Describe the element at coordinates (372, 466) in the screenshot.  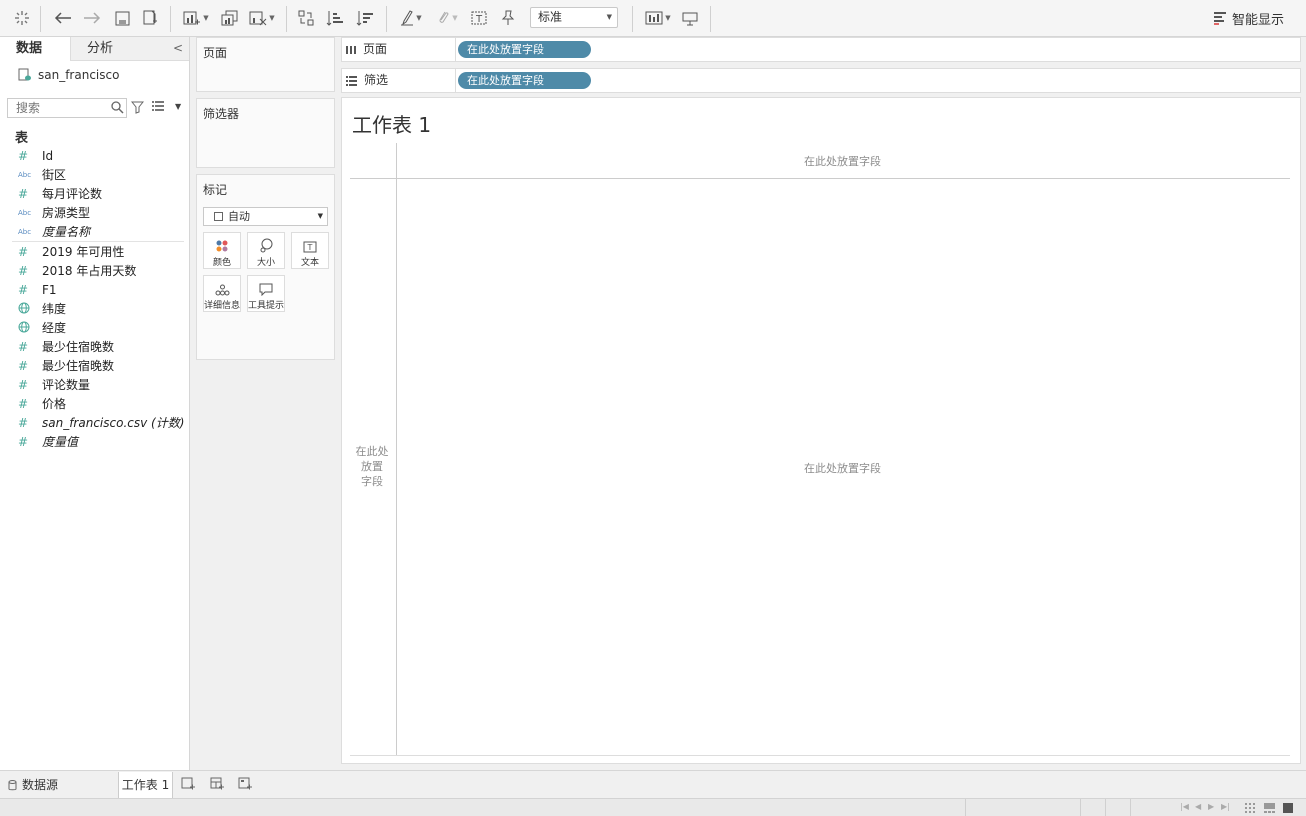
I see `rows-drop-zone: 在此处 放置 字段` at that location.